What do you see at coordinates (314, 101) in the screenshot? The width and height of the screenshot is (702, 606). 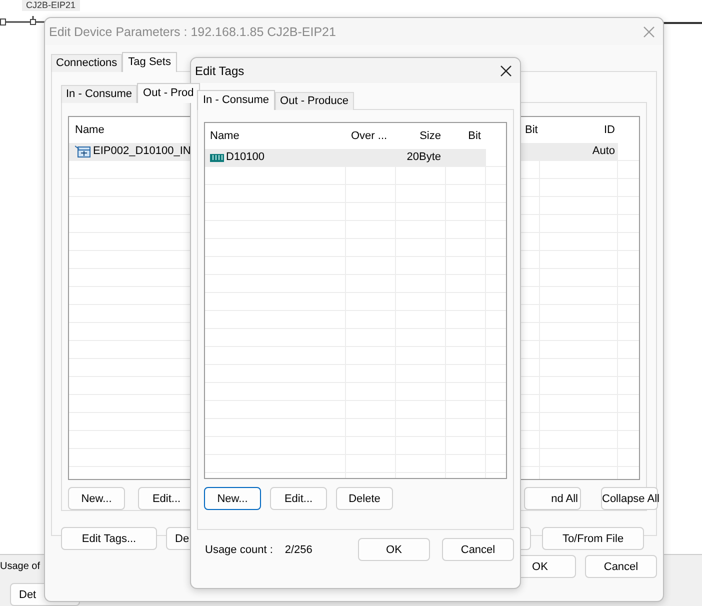 I see `tab: Out - Produce` at bounding box center [314, 101].